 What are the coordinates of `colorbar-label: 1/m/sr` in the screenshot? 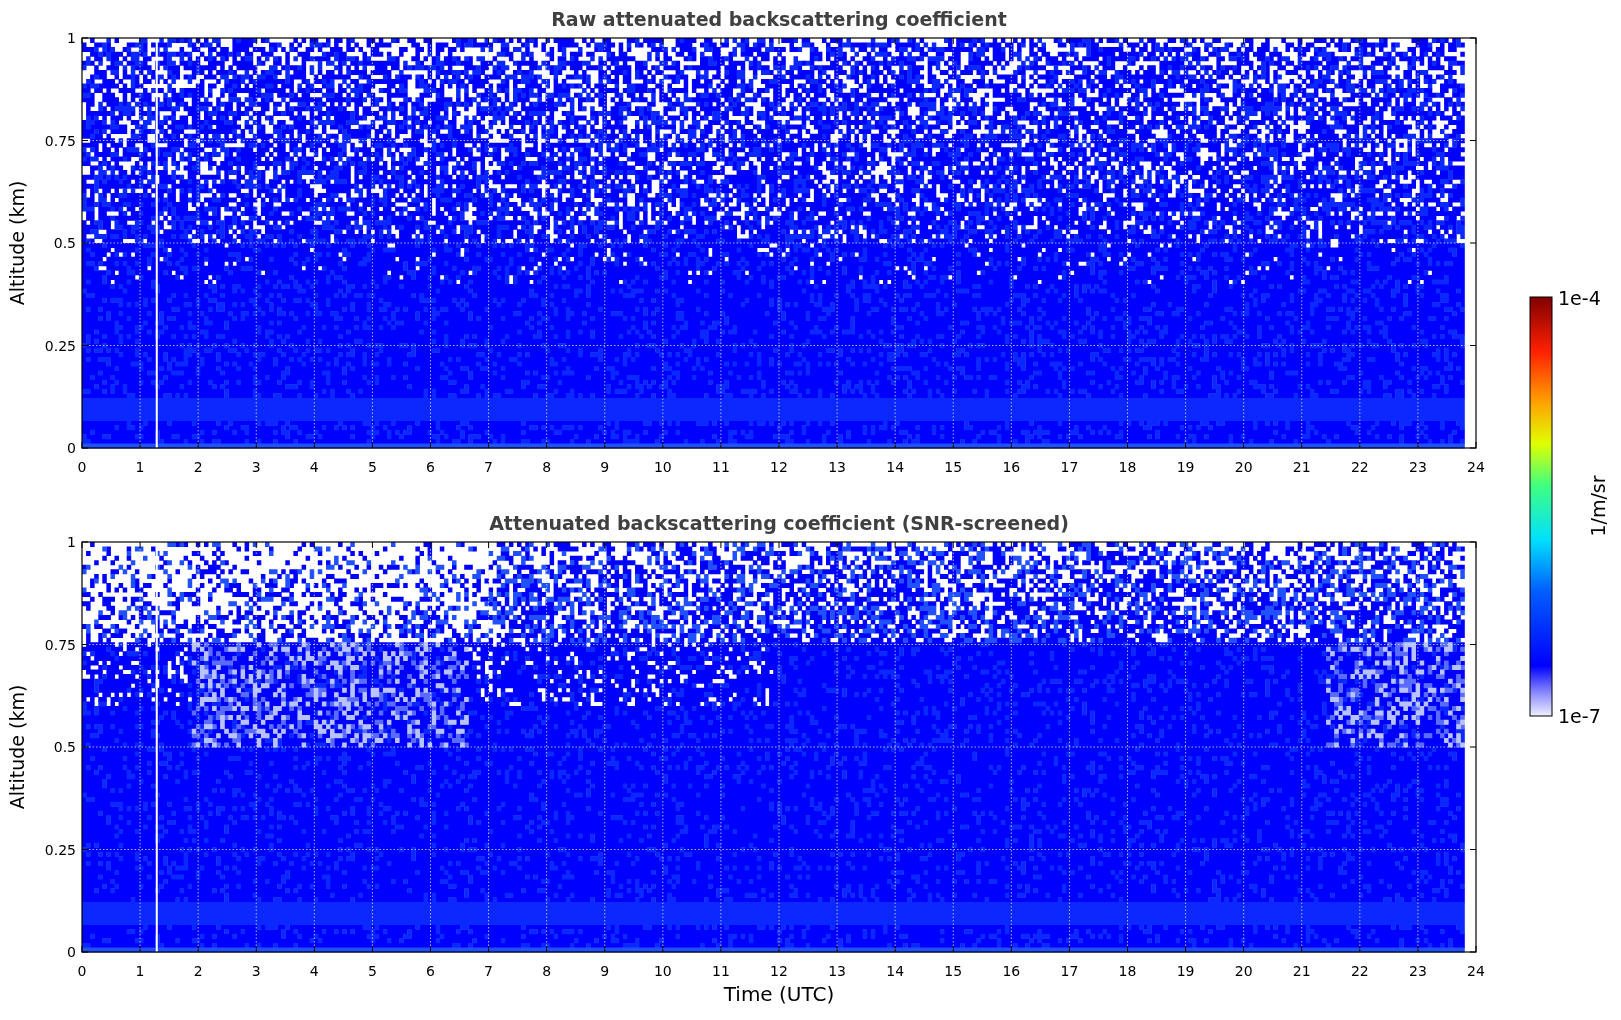 It's located at (1598, 506).